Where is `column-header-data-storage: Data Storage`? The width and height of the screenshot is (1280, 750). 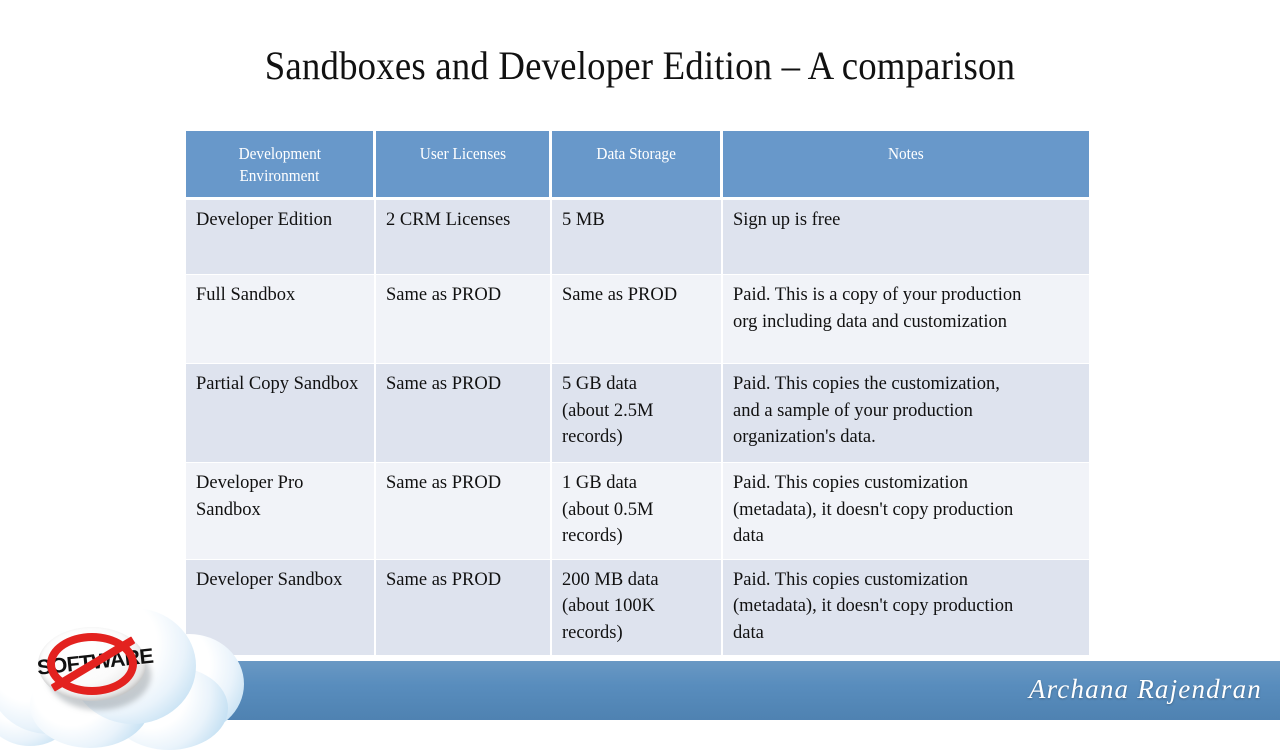 column-header-data-storage: Data Storage is located at coordinates (637, 165).